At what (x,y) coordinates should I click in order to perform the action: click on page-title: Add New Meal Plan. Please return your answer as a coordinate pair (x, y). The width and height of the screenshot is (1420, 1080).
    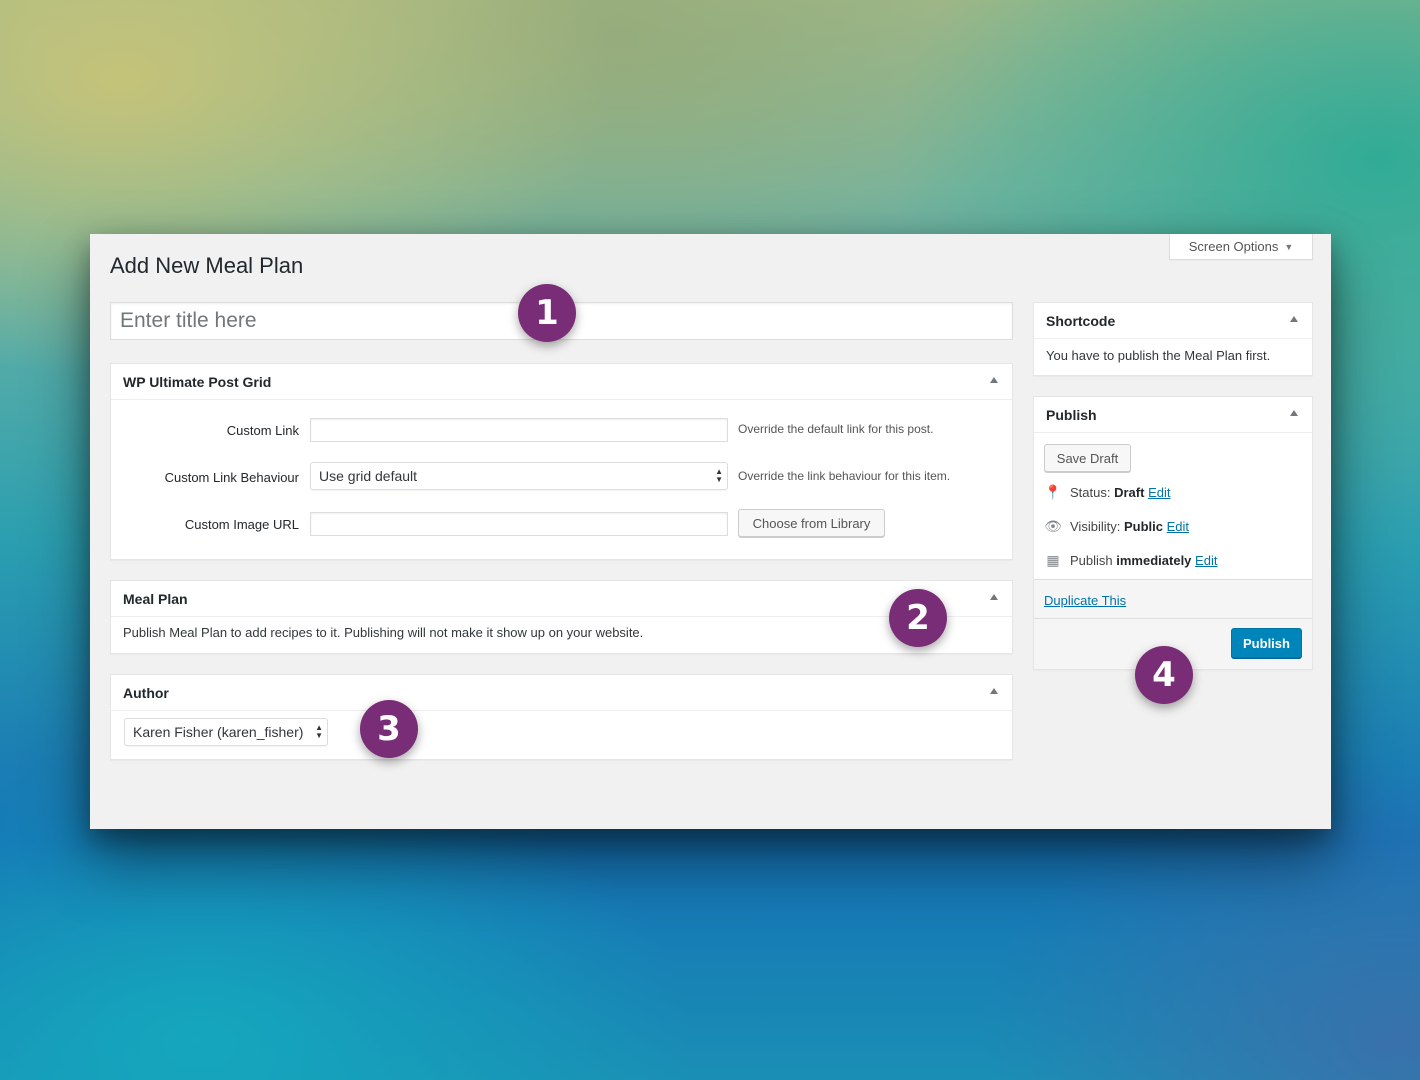
    Looking at the image, I should click on (207, 265).